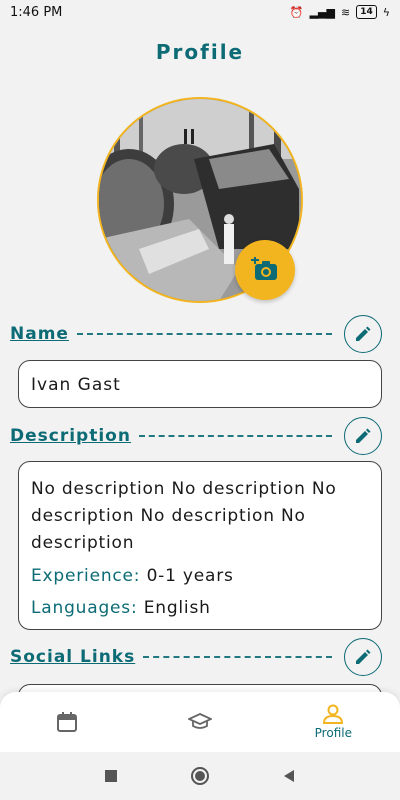 The image size is (400, 800). Describe the element at coordinates (84, 608) in the screenshot. I see `languages-label: Languages:` at that location.